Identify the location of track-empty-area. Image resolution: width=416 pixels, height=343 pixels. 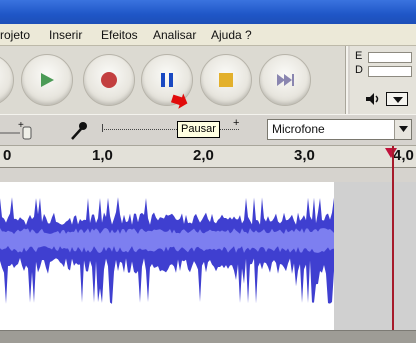
(375, 256).